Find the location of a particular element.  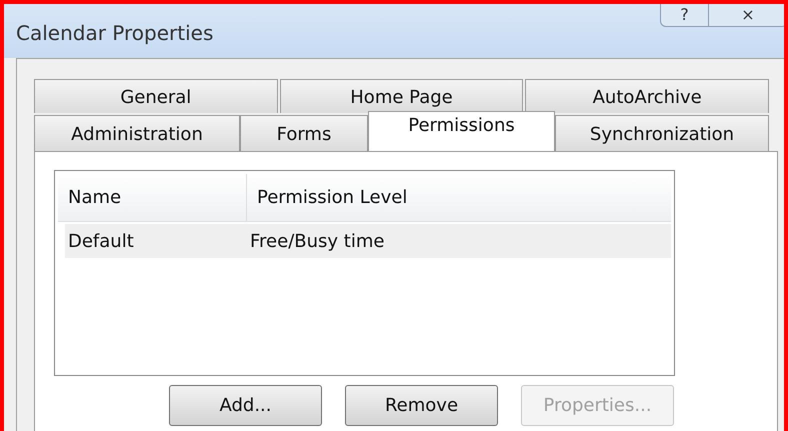

tab: Administration is located at coordinates (137, 133).